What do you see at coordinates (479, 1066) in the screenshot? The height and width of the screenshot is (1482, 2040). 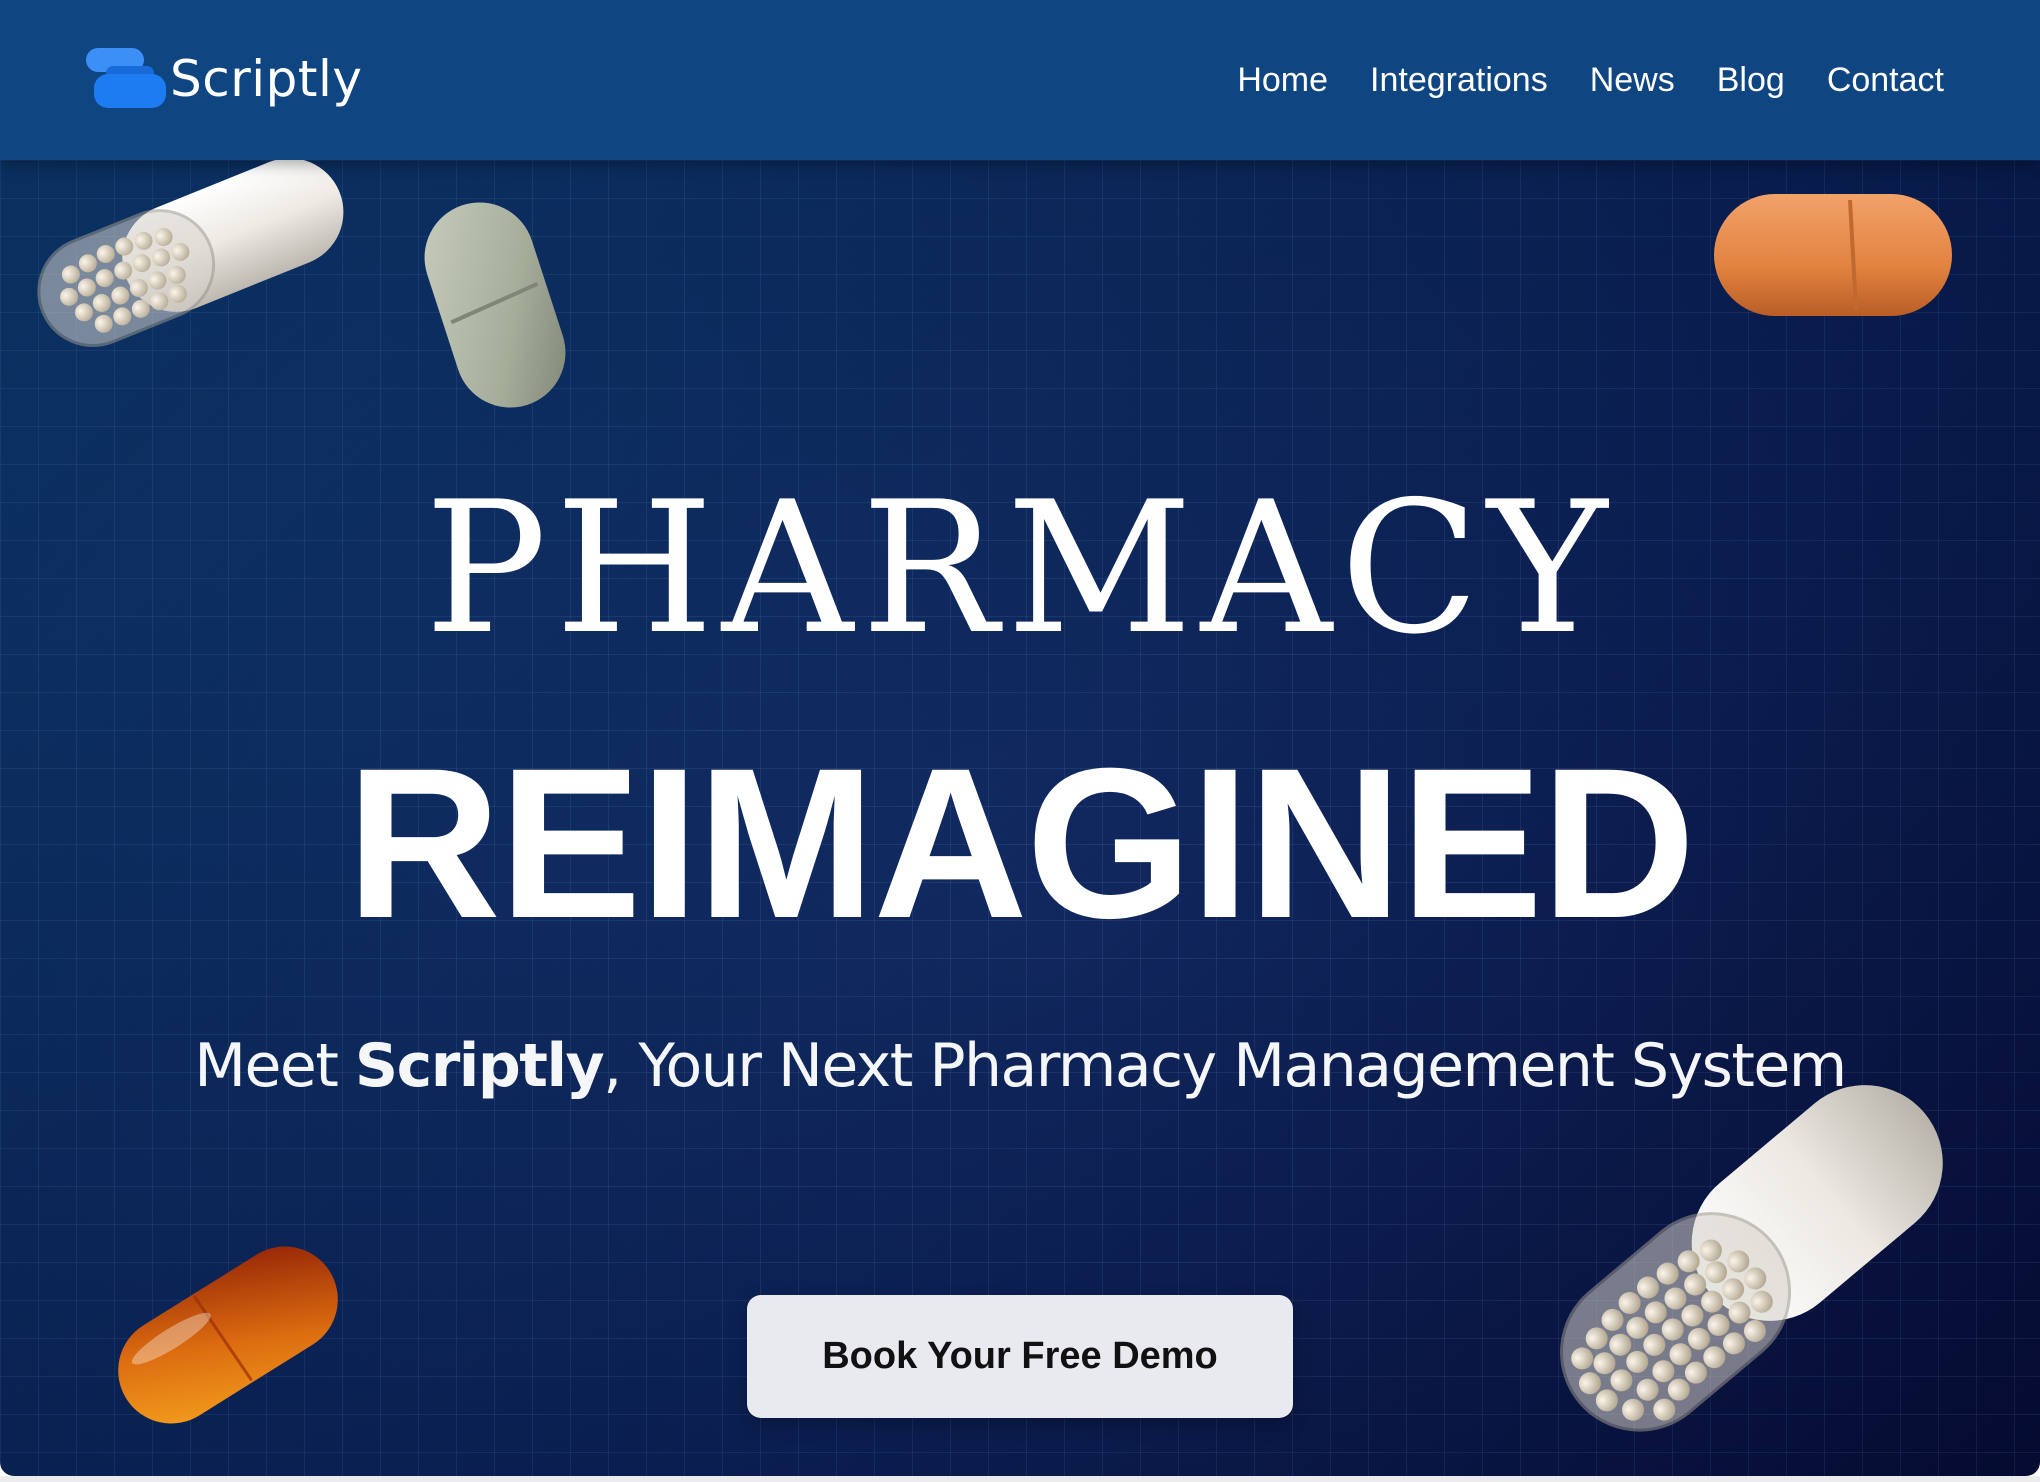 I see `subline-brand: Scriptly` at bounding box center [479, 1066].